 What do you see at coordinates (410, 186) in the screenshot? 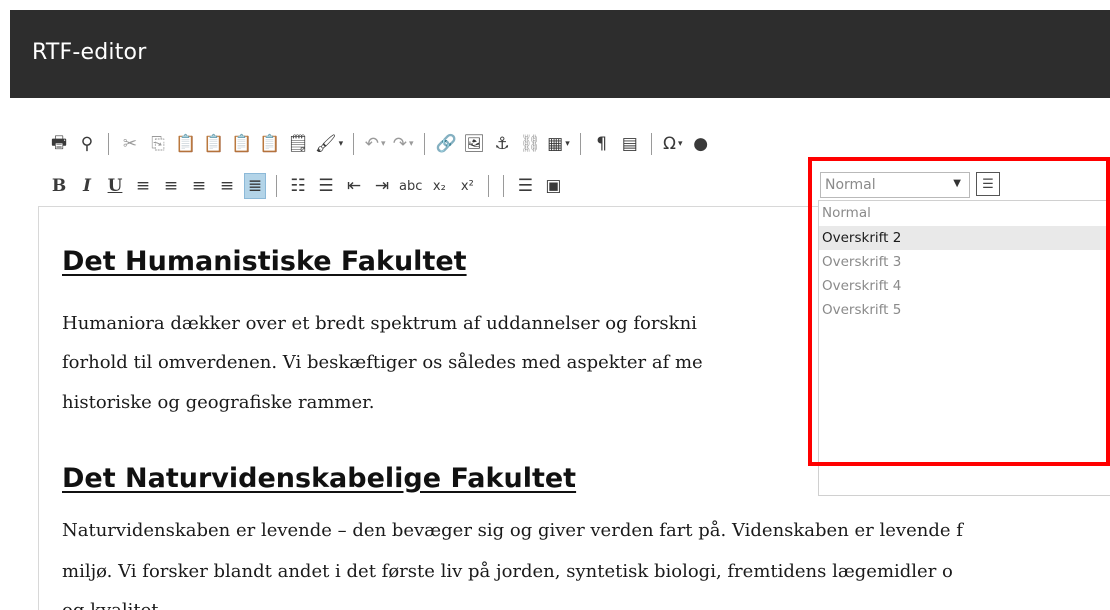
I see `strikethrough-icon: abc` at bounding box center [410, 186].